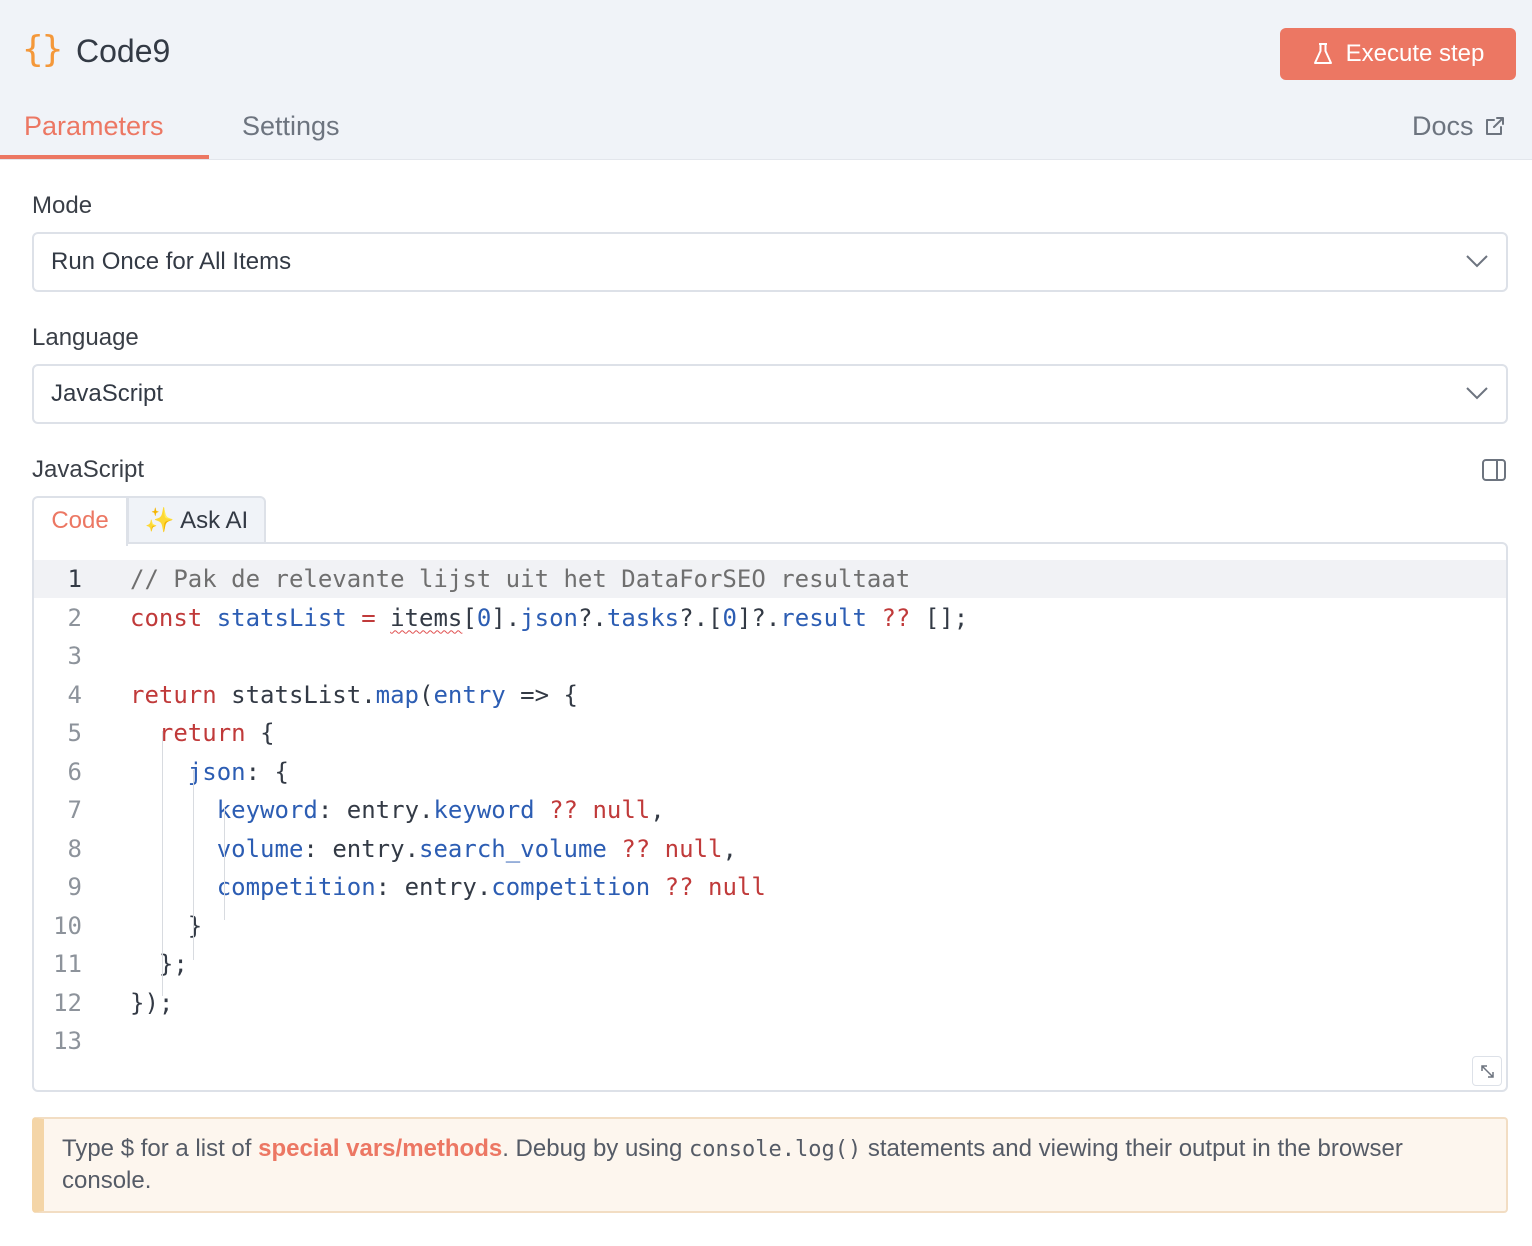 This screenshot has width=1532, height=1246. I want to click on code-line: 9 competition: entry.competition ?? null, so click(770, 887).